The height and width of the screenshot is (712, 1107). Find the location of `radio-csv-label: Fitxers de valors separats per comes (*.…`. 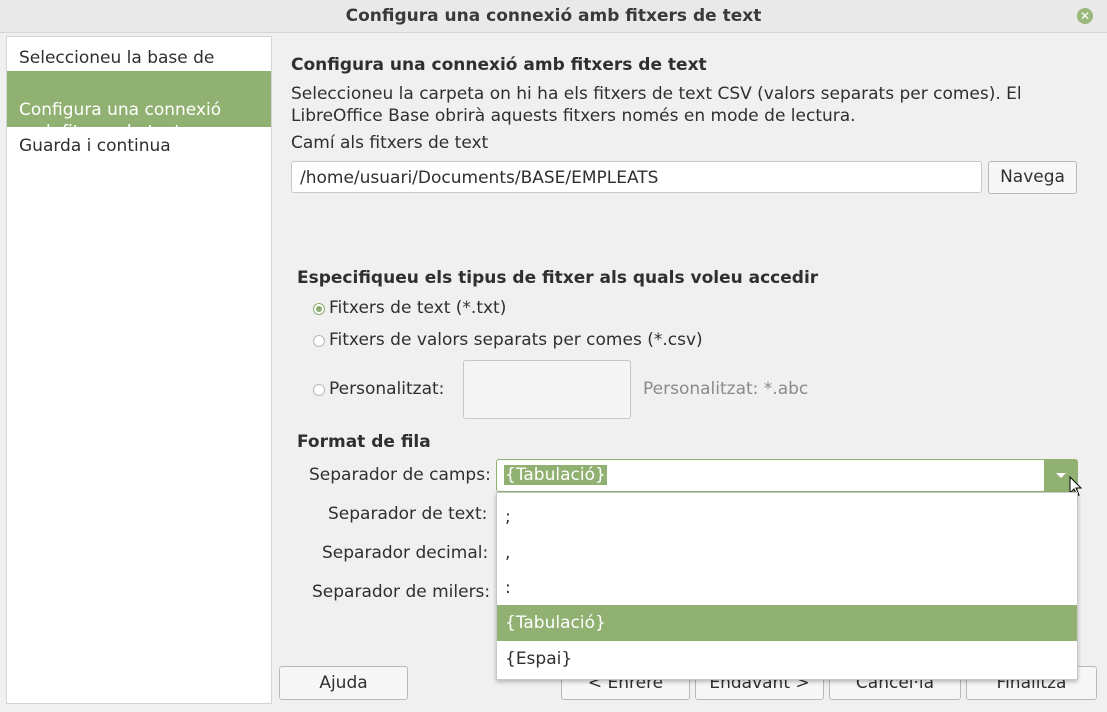

radio-csv-label: Fitxers de valors separats per comes (*.… is located at coordinates (516, 340).